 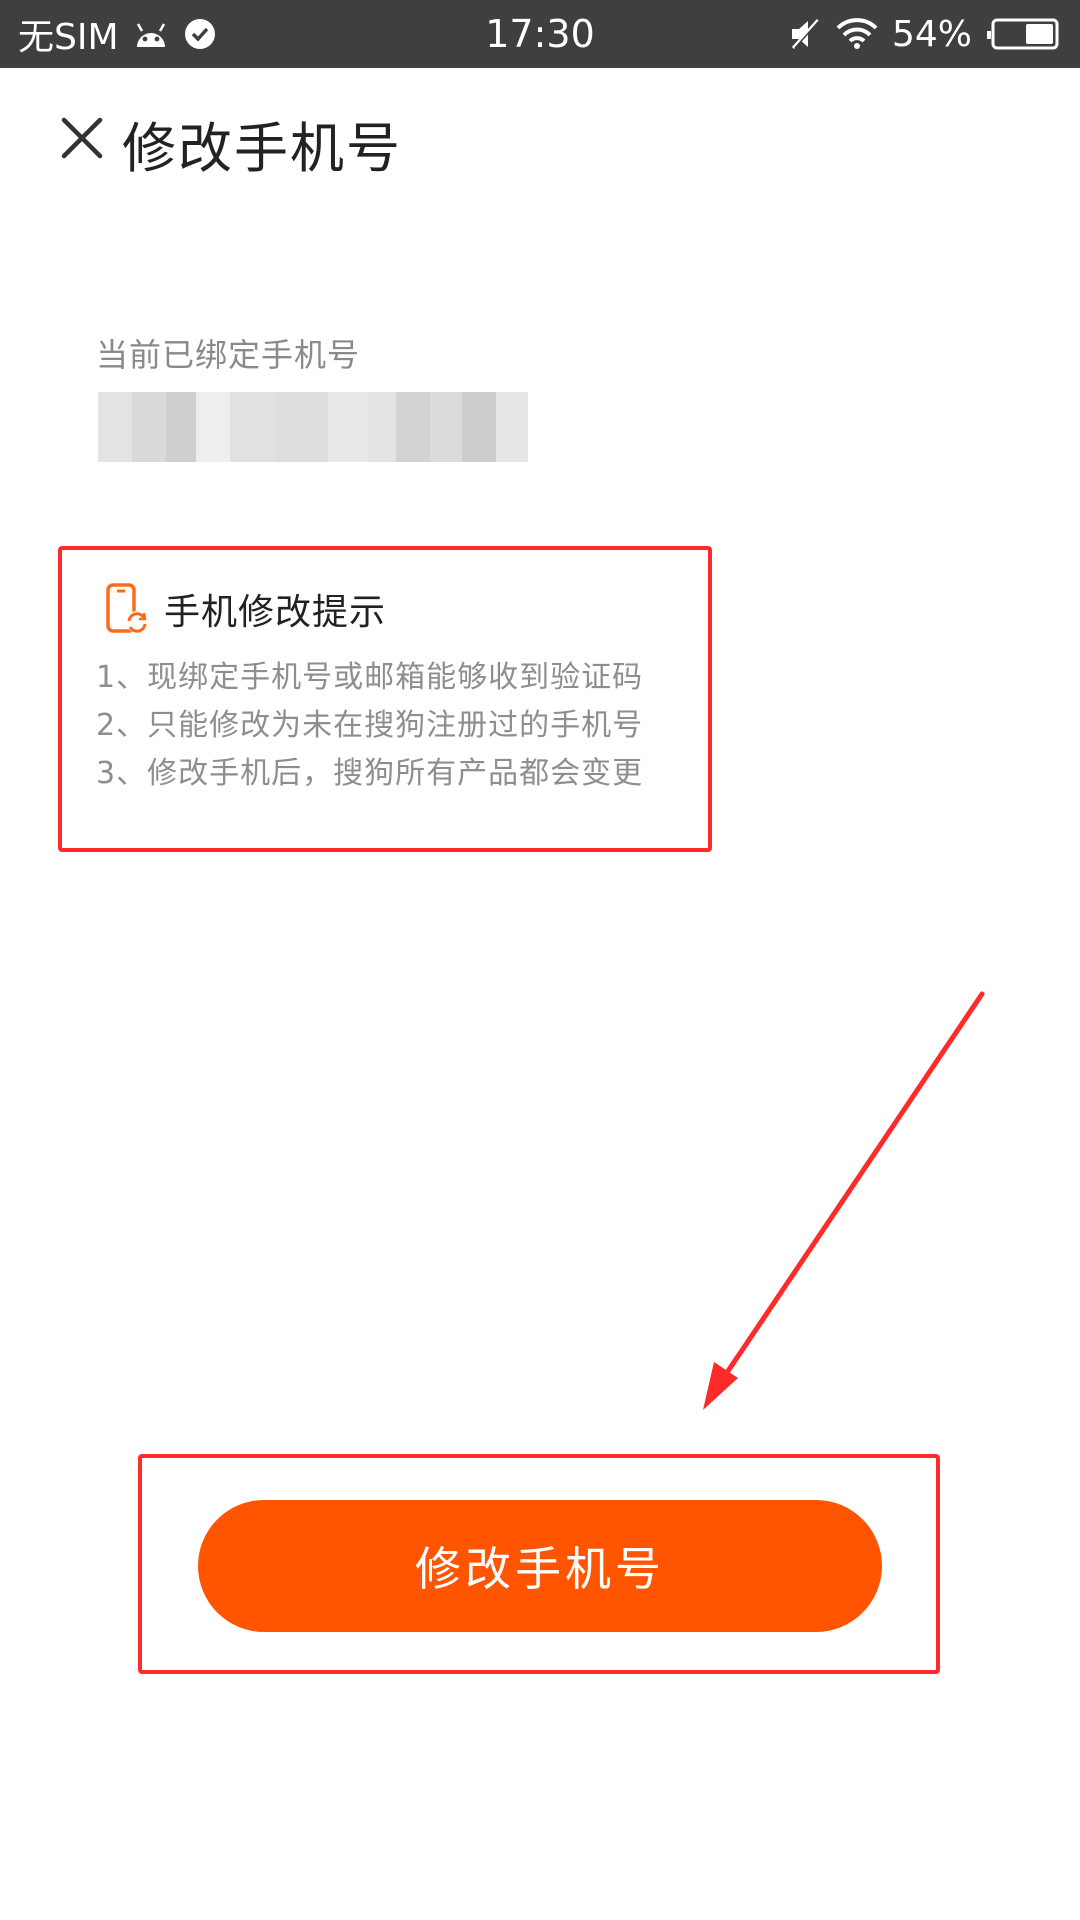 I want to click on clock-text: 17:30, so click(x=540, y=34).